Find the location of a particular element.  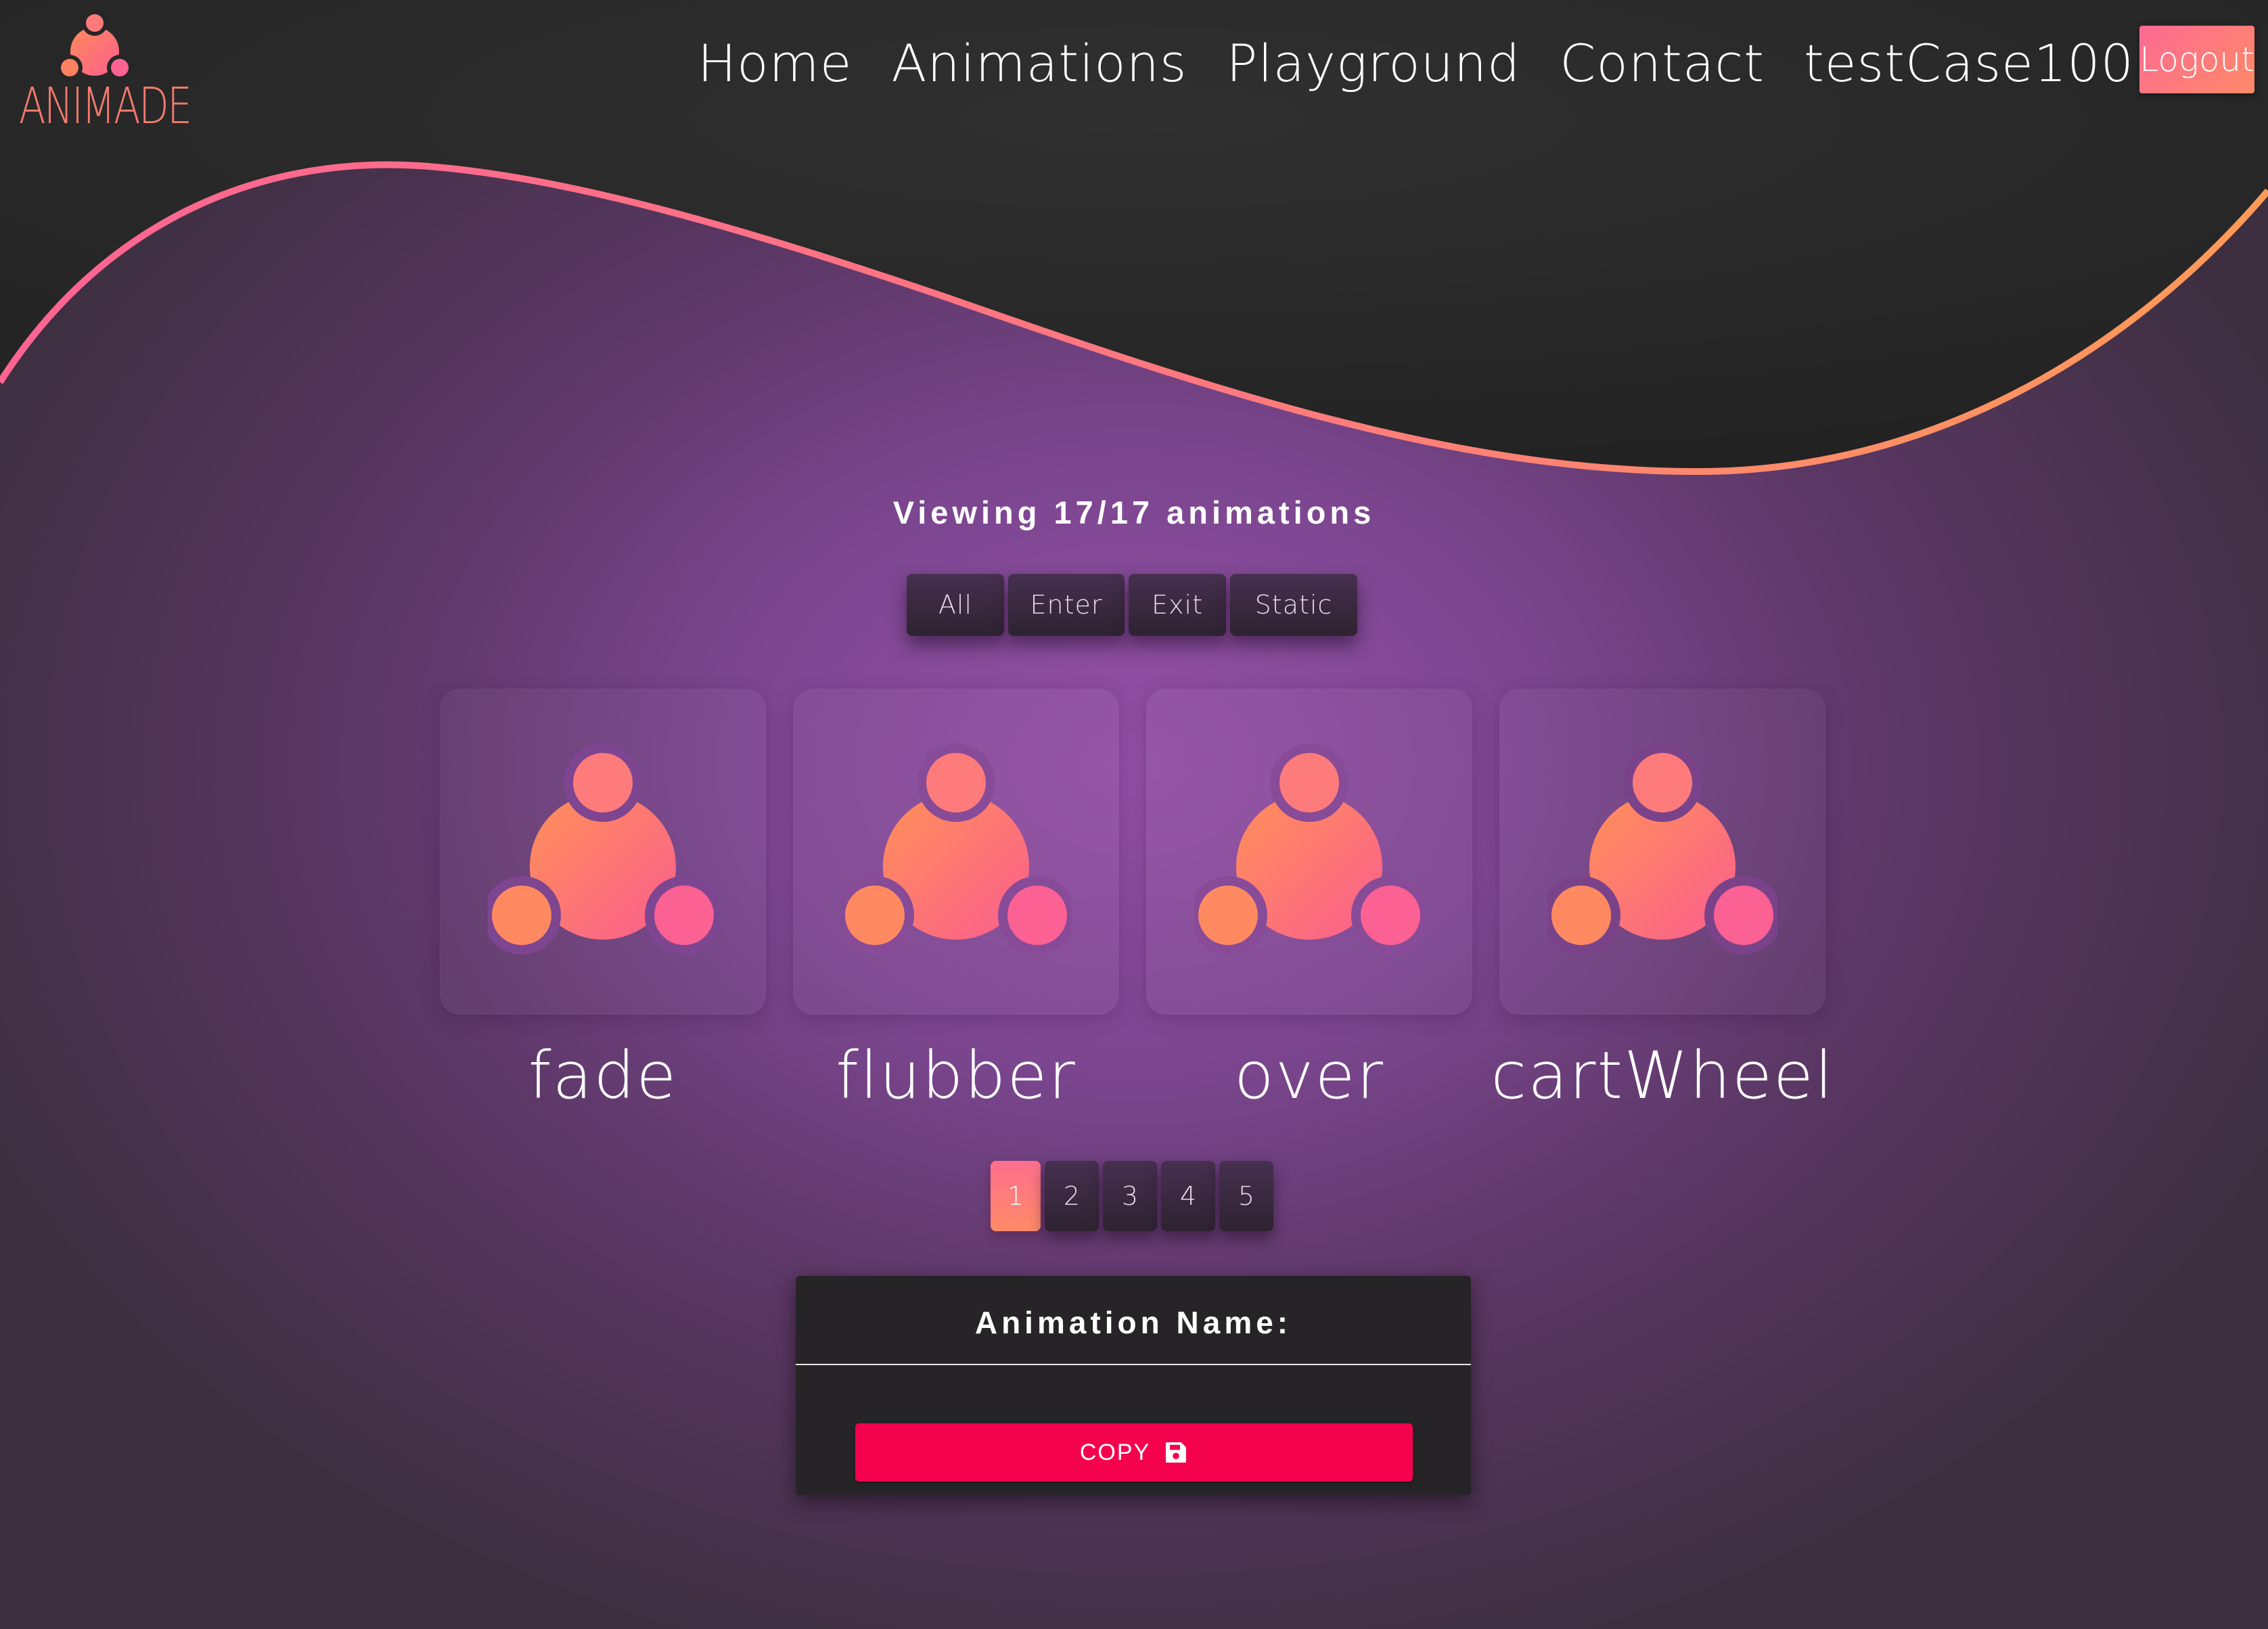

copy-button: COPY is located at coordinates (1134, 1452).